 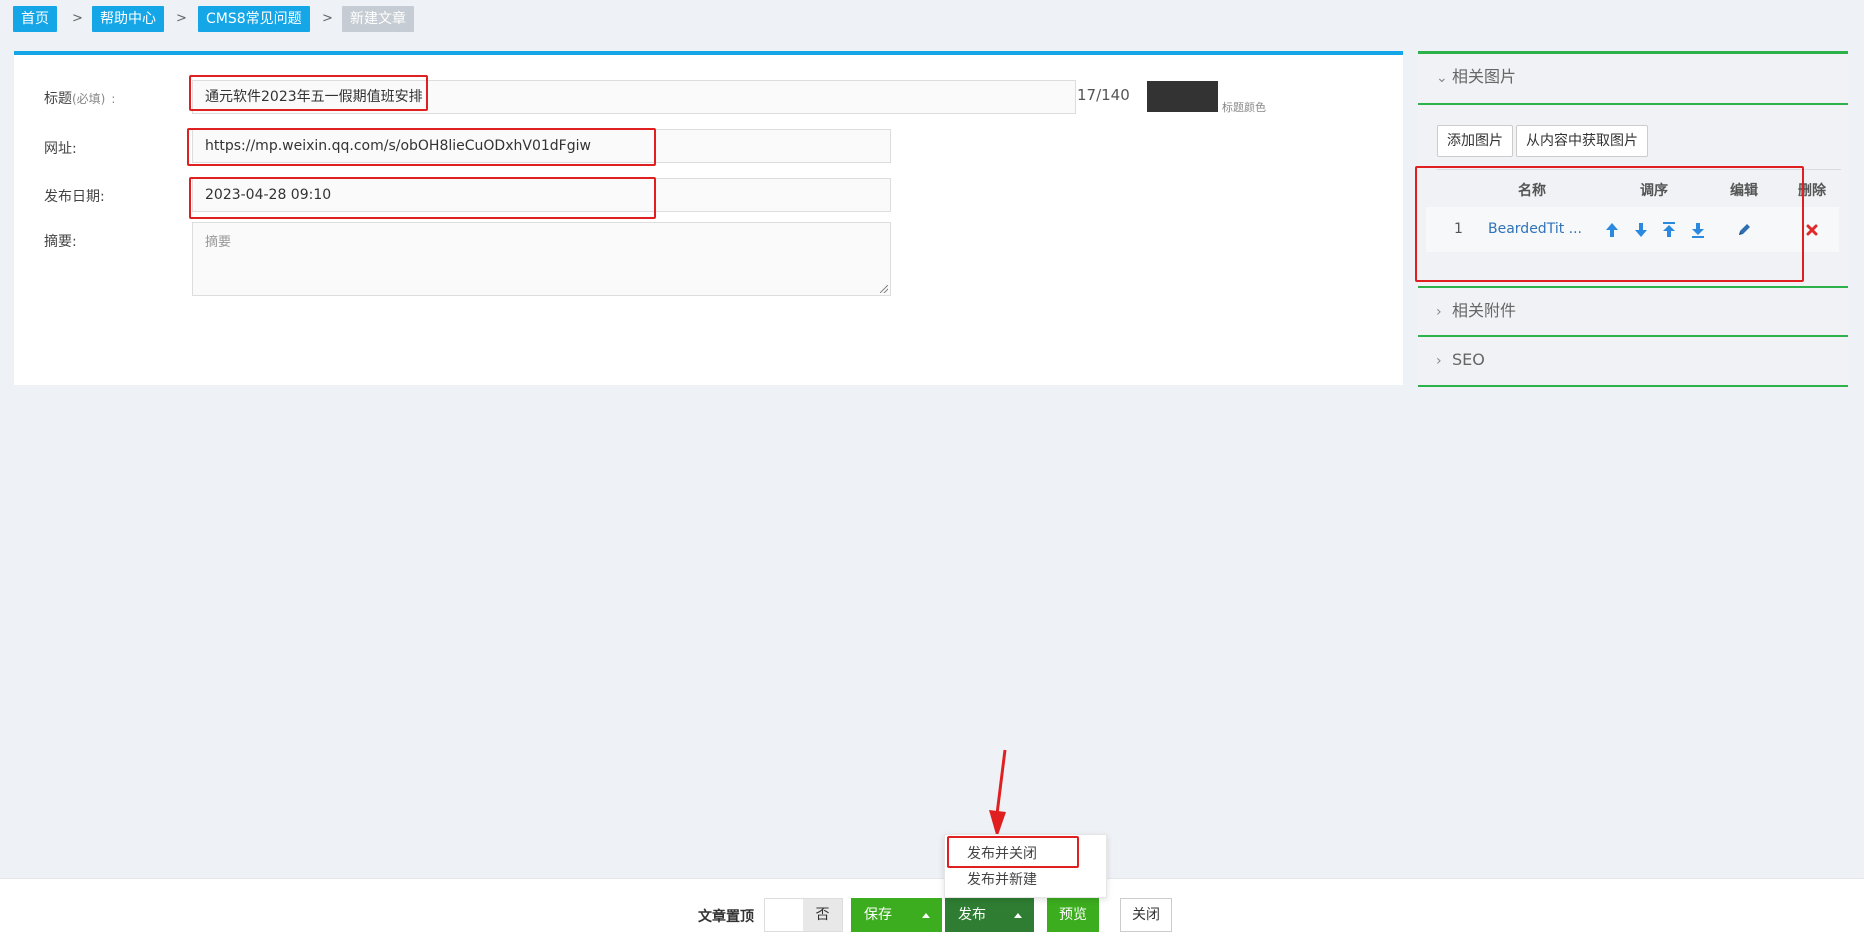 What do you see at coordinates (1442, 78) in the screenshot?
I see `chevron-down-icon: ⌄` at bounding box center [1442, 78].